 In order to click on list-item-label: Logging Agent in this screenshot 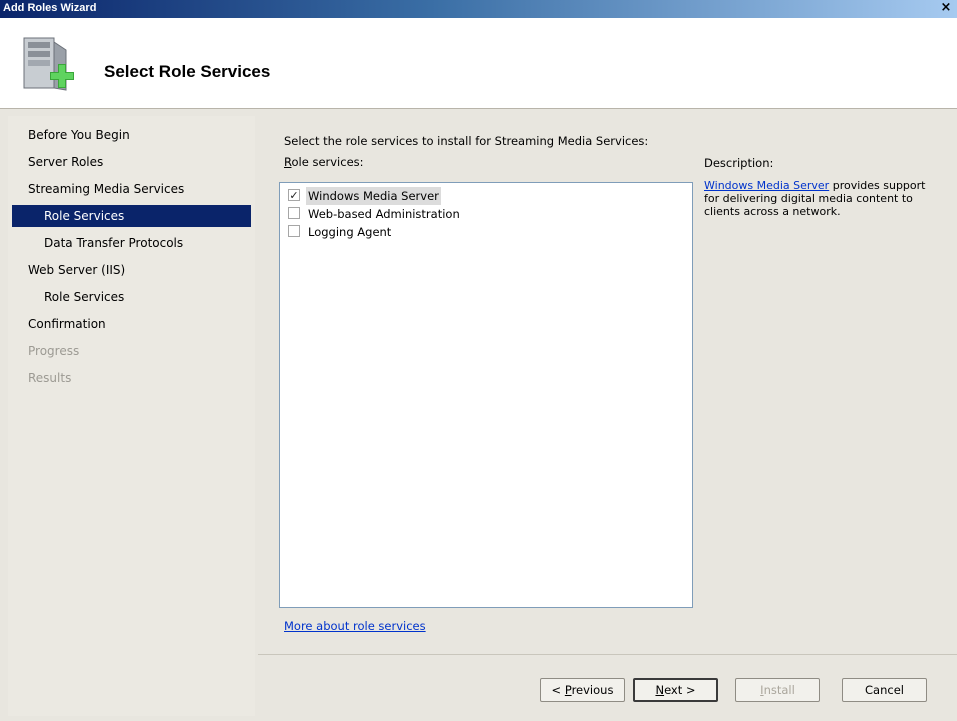, I will do `click(350, 232)`.